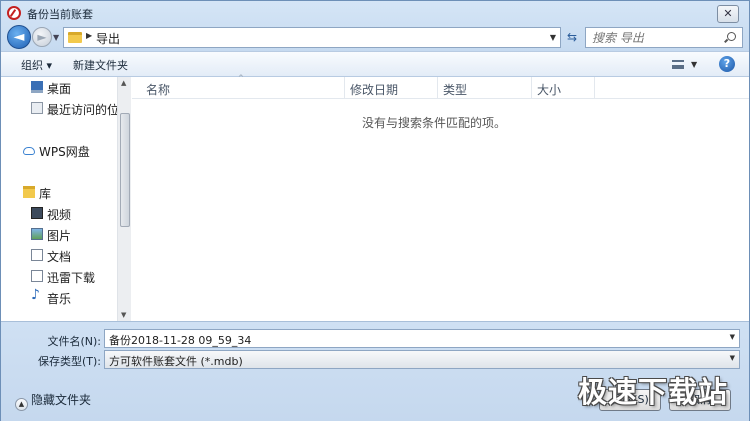 The image size is (750, 421). Describe the element at coordinates (694, 64) in the screenshot. I see `view-dropdown-icon: ▼` at that location.